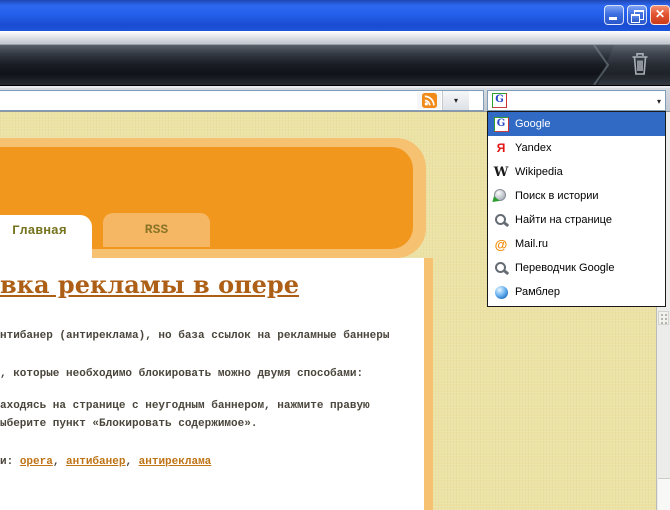  What do you see at coordinates (613, 18) in the screenshot?
I see `minimize-icon` at bounding box center [613, 18].